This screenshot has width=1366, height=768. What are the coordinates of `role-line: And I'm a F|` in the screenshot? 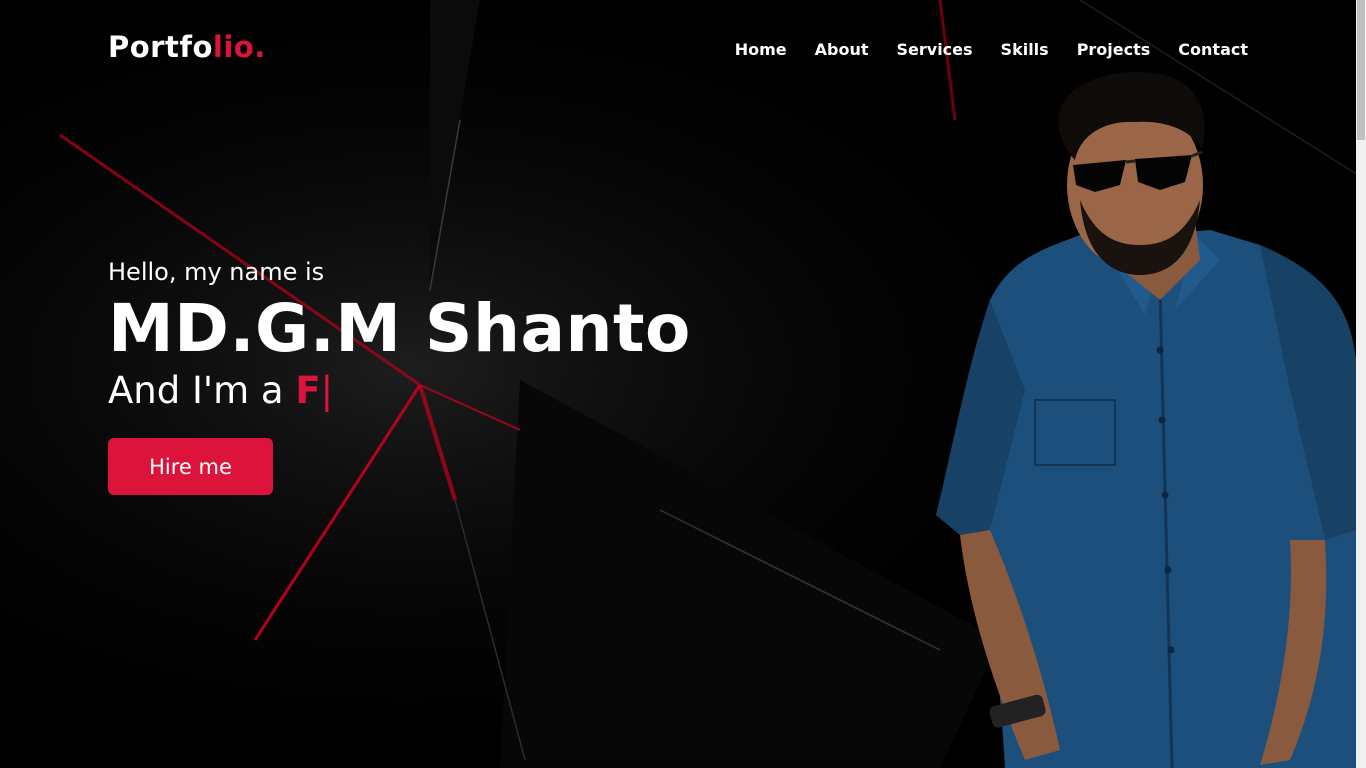 It's located at (399, 390).